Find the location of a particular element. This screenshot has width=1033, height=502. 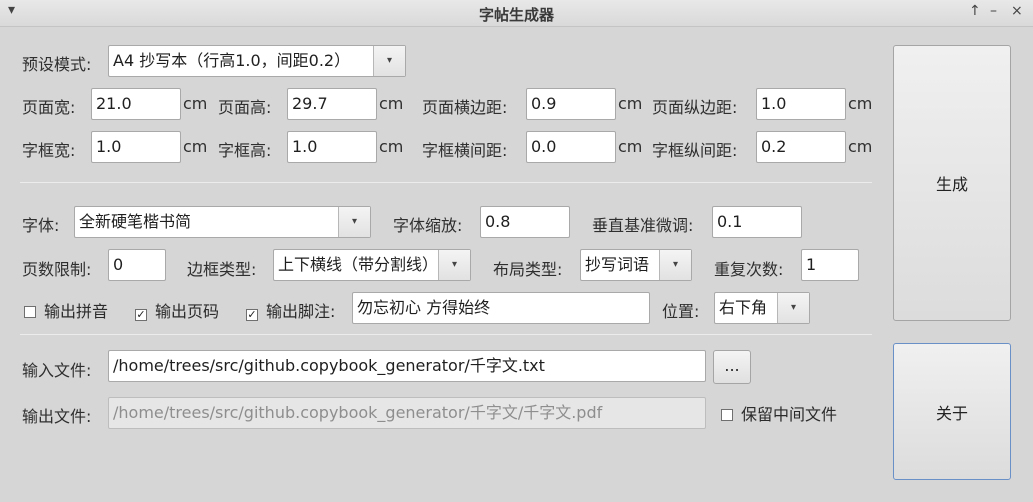

generate-button: 生成 is located at coordinates (952, 183).